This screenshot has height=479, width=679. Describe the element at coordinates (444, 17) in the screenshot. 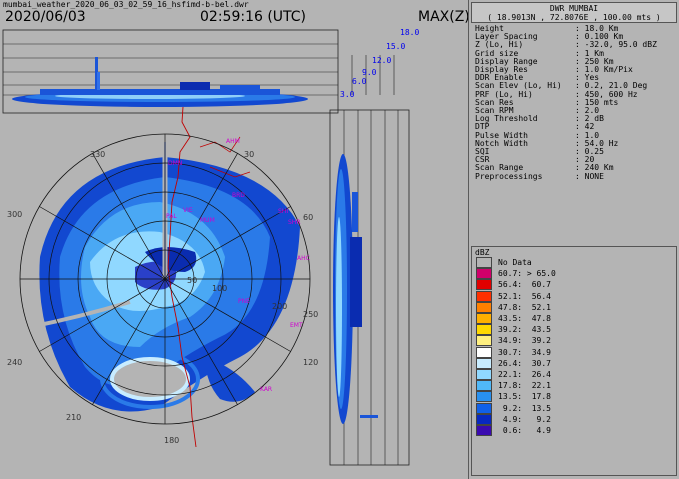

I see `product-name: MAX(Z)` at that location.